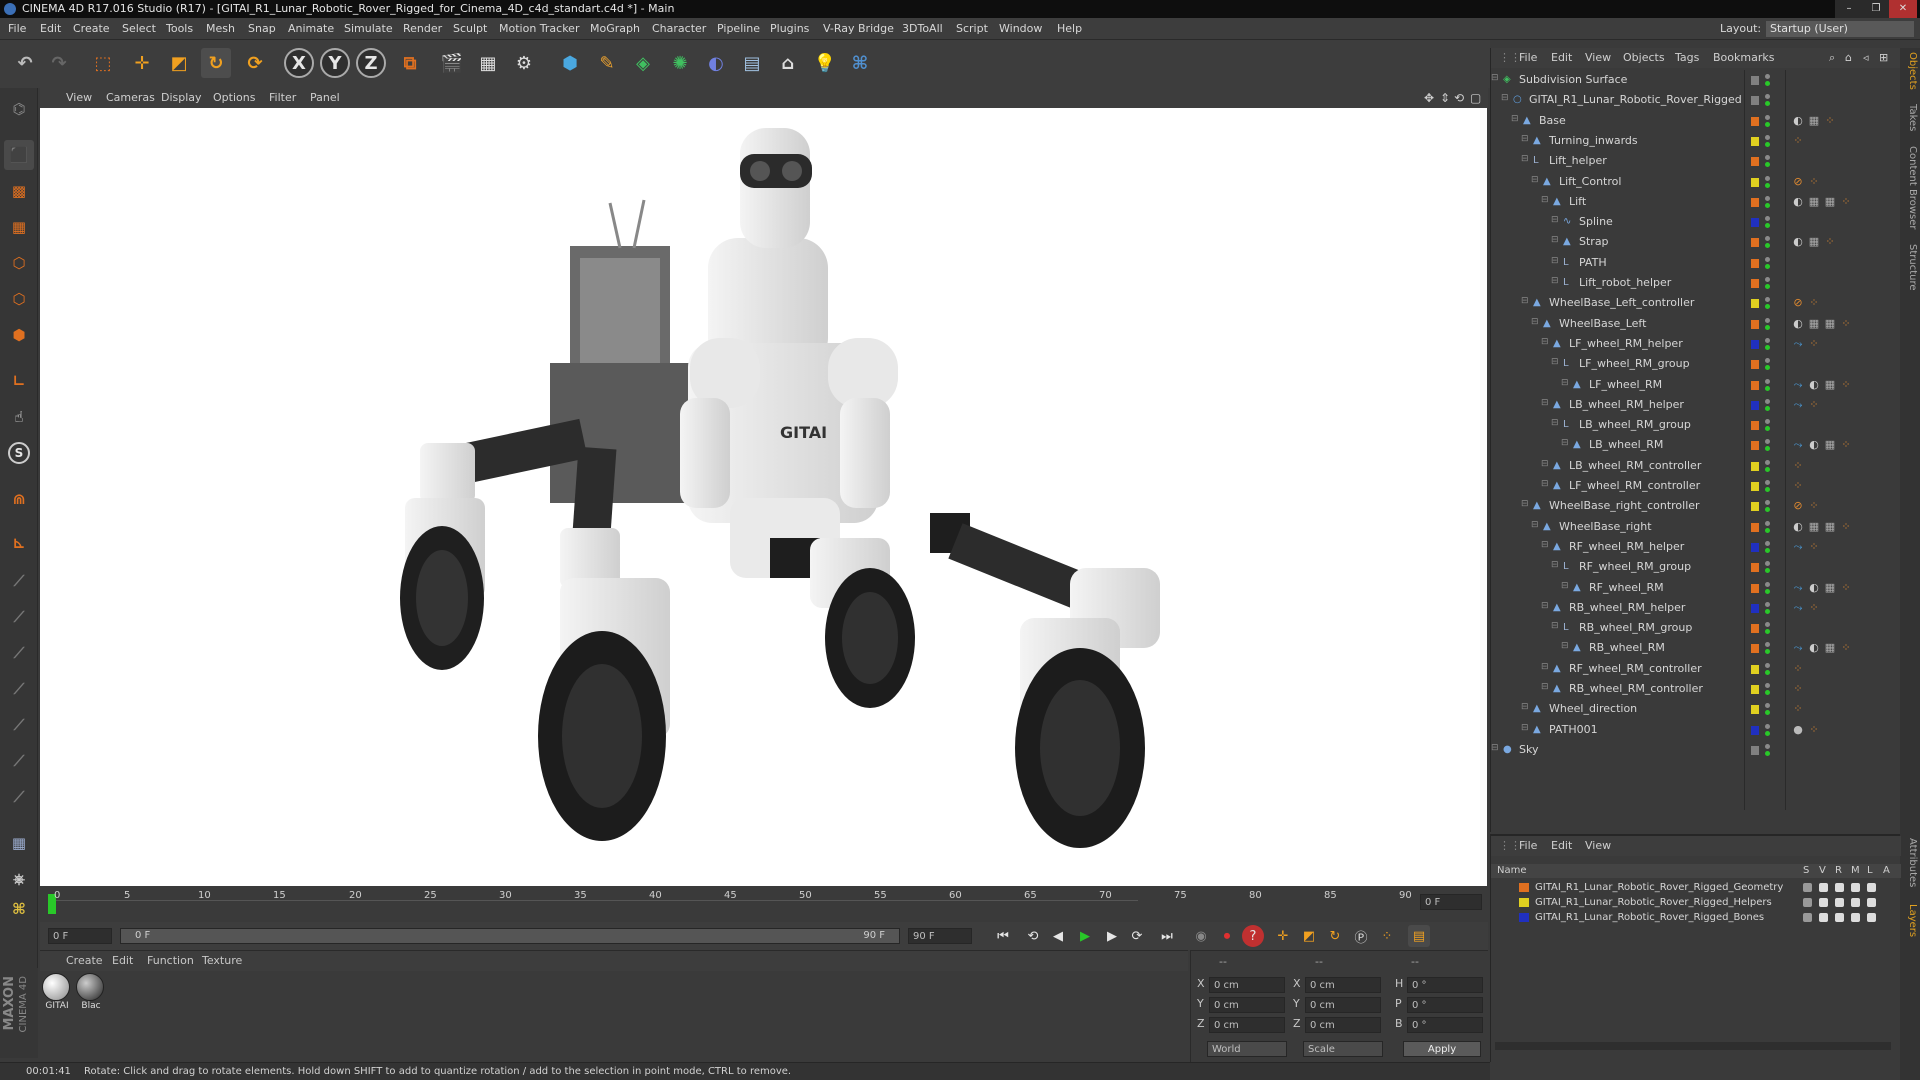 Image resolution: width=1920 pixels, height=1080 pixels. I want to click on object-name: WheelBase_Left, so click(1602, 324).